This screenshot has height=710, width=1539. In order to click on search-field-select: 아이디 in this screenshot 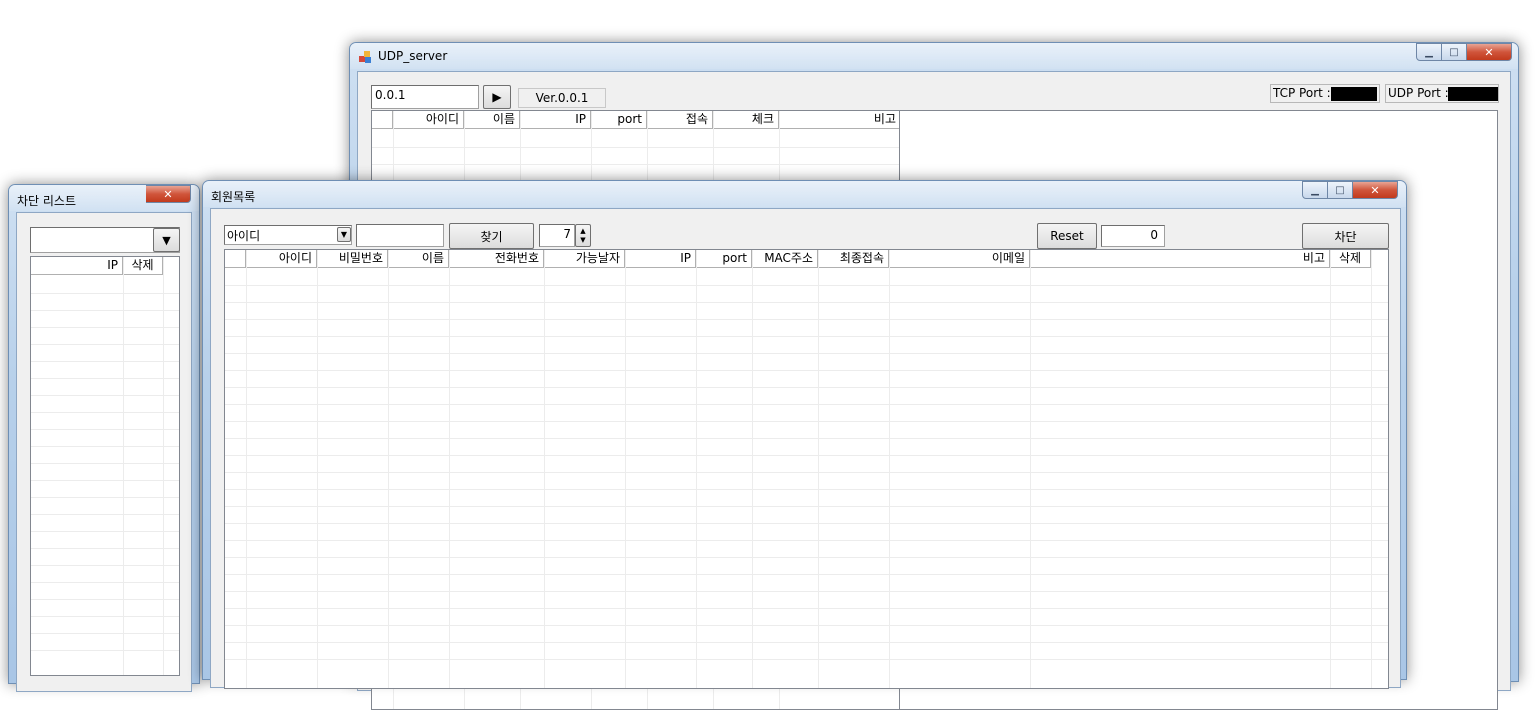, I will do `click(288, 235)`.